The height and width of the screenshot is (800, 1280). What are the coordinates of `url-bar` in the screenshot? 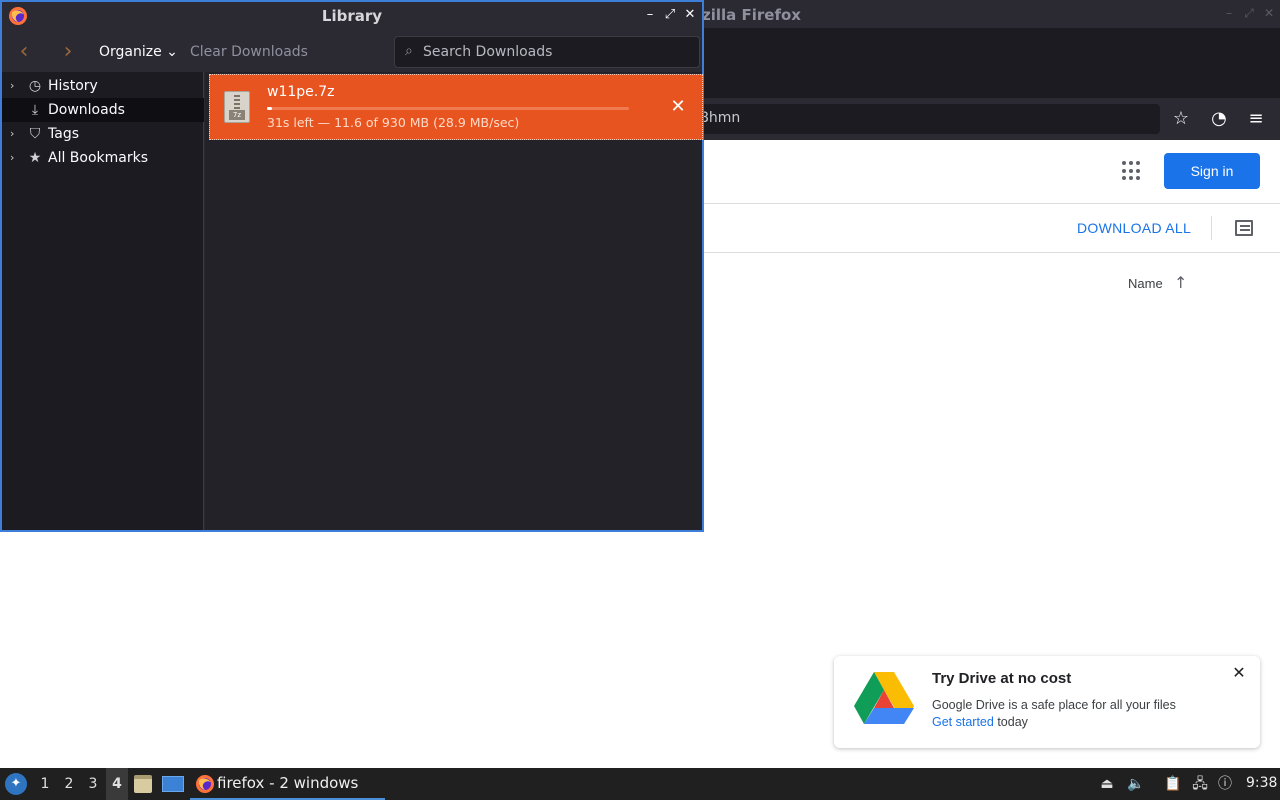 It's located at (925, 119).